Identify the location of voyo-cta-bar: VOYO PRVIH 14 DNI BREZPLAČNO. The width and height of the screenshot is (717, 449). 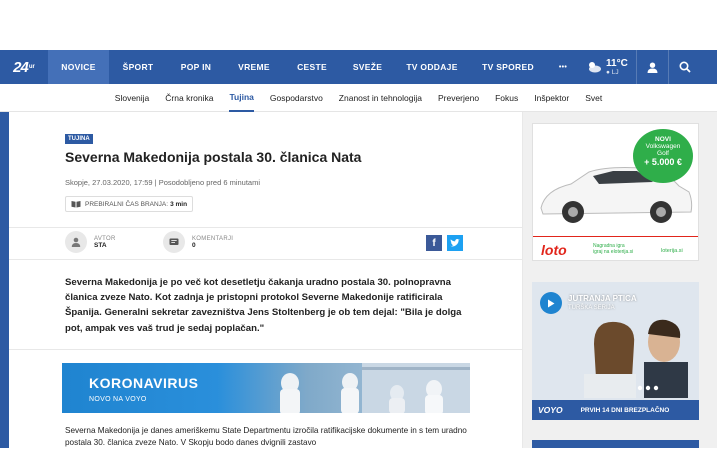
(615, 410).